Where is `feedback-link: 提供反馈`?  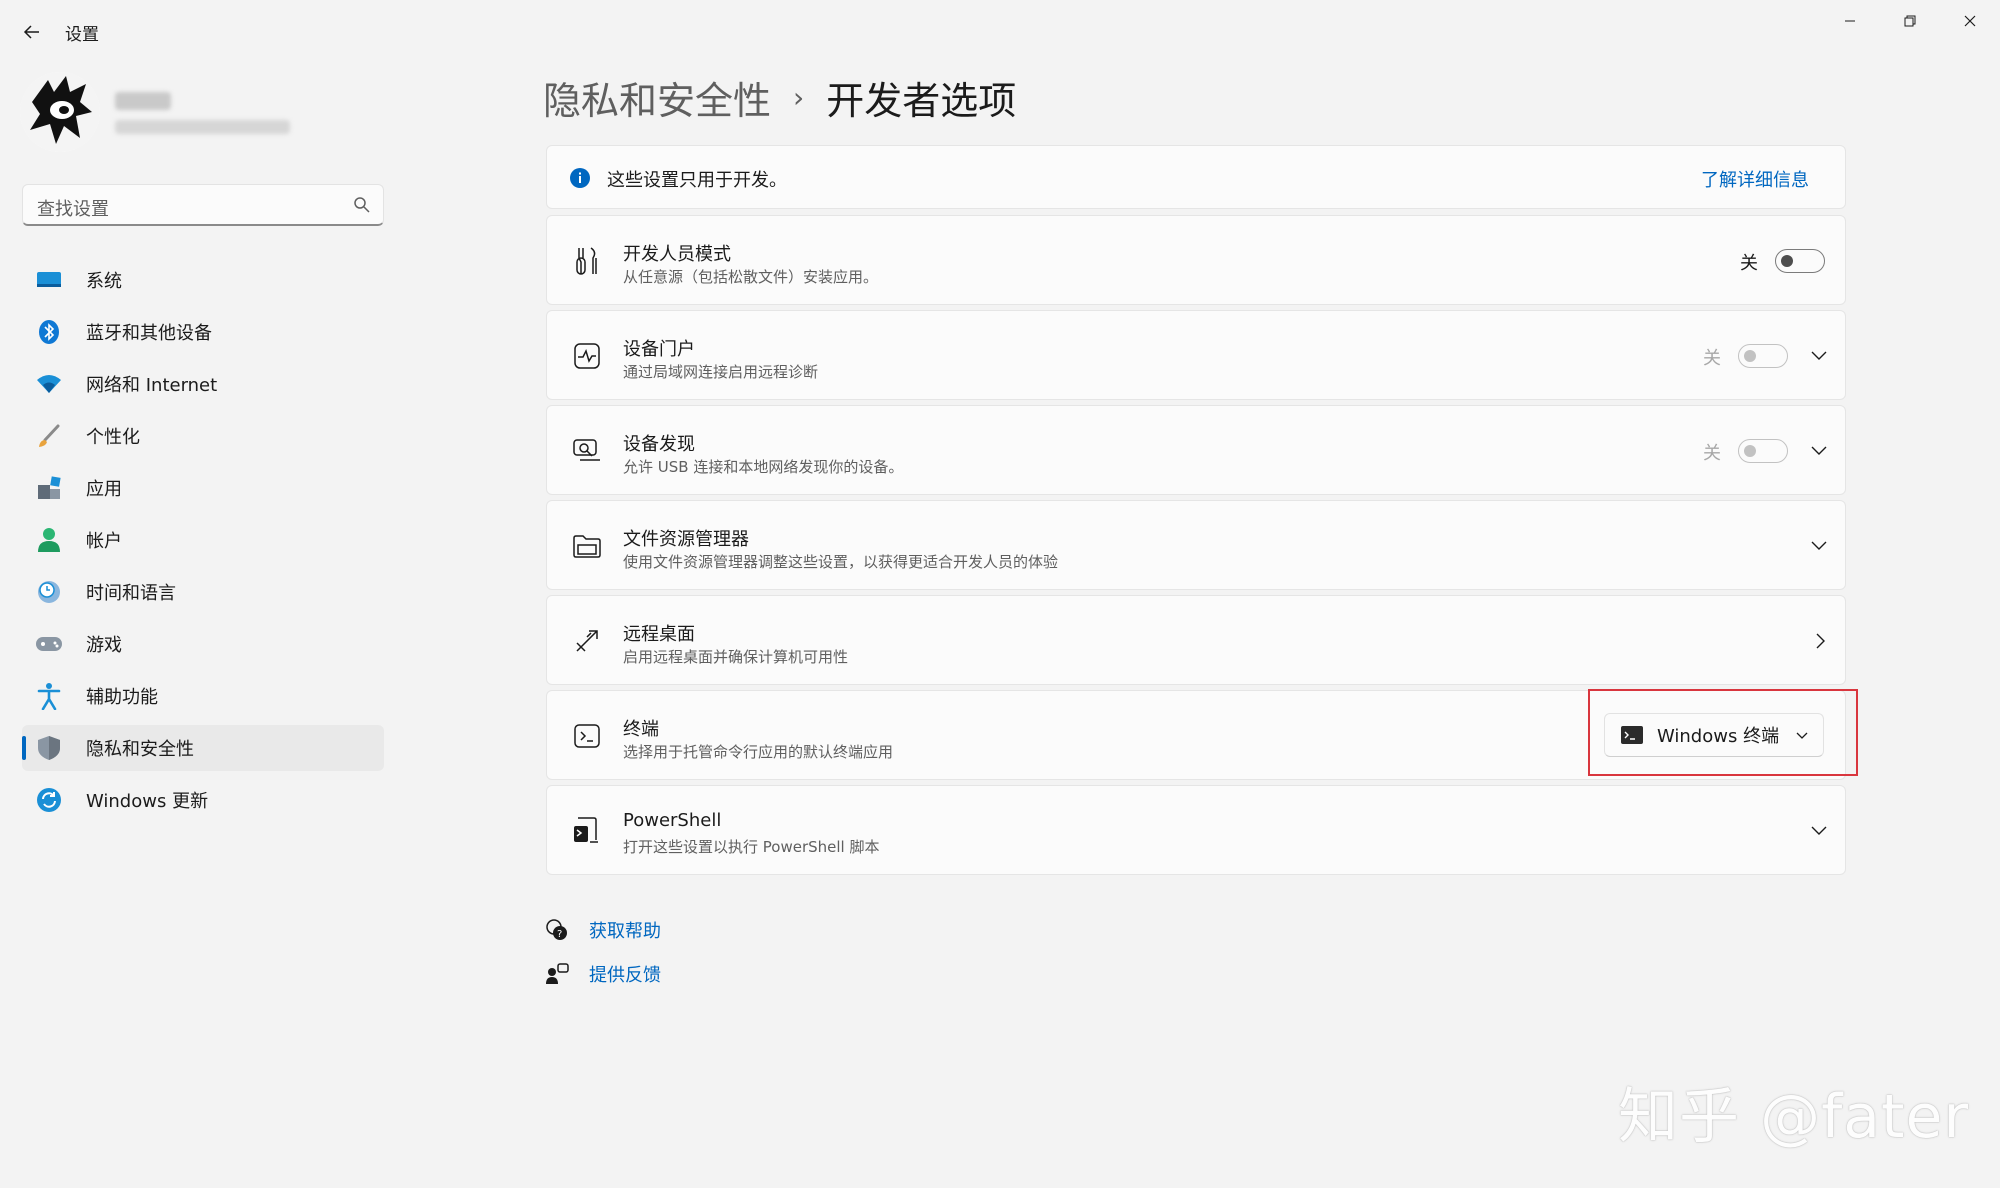 feedback-link: 提供反馈 is located at coordinates (603, 974).